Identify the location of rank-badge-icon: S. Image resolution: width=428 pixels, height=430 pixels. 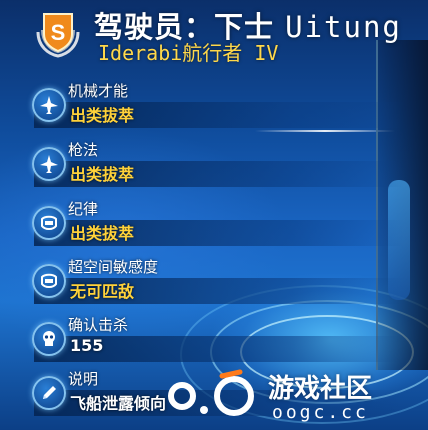
(58, 34).